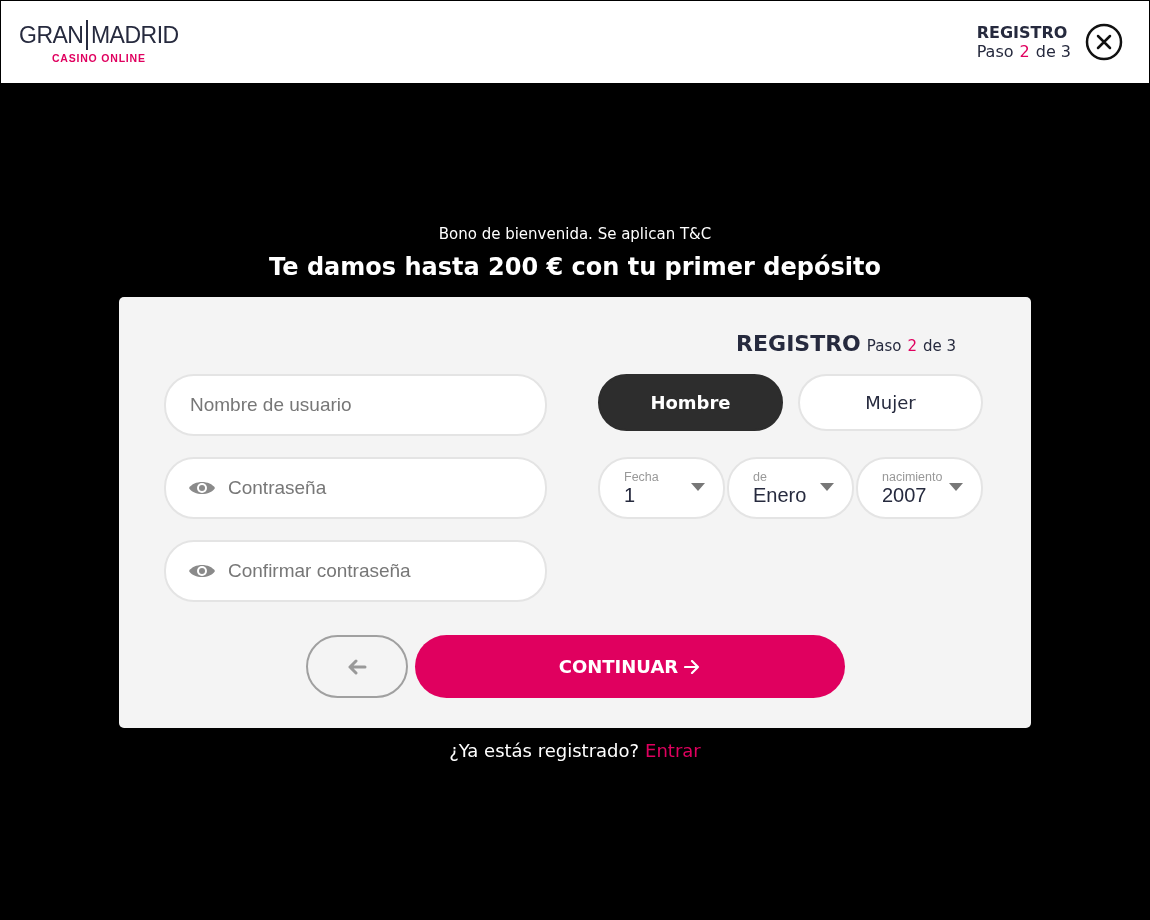 Image resolution: width=1150 pixels, height=920 pixels. I want to click on back-button, so click(356, 666).